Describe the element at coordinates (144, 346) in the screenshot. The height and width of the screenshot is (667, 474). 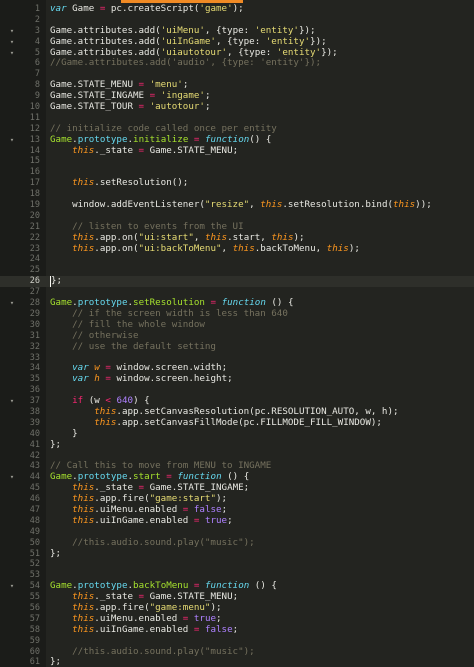
I see `code-token: // use the default setting` at that location.